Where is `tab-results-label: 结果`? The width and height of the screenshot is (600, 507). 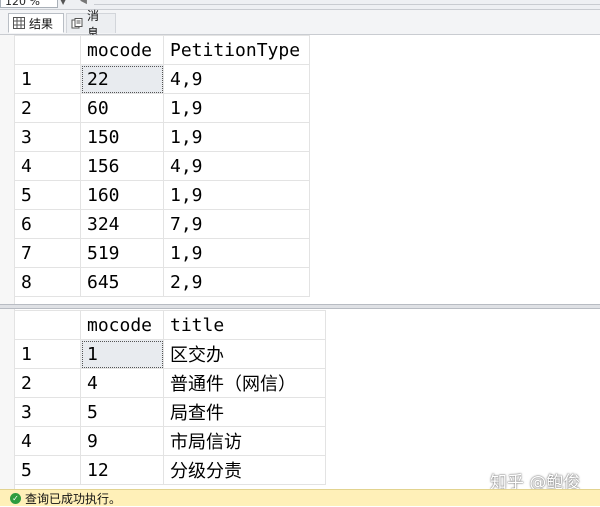 tab-results-label: 结果 is located at coordinates (41, 23).